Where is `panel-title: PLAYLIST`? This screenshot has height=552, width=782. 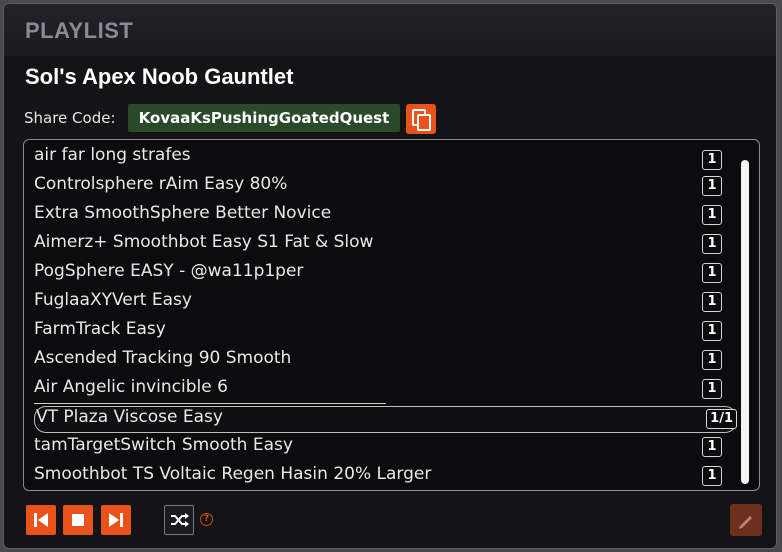
panel-title: PLAYLIST is located at coordinates (79, 30).